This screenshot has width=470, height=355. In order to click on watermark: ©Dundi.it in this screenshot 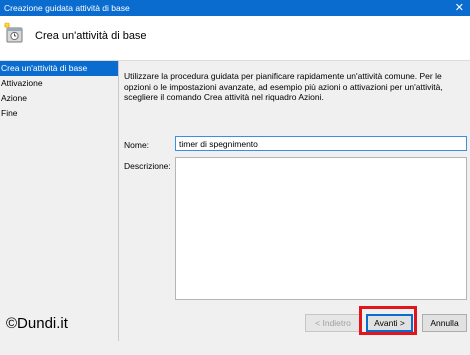, I will do `click(37, 323)`.